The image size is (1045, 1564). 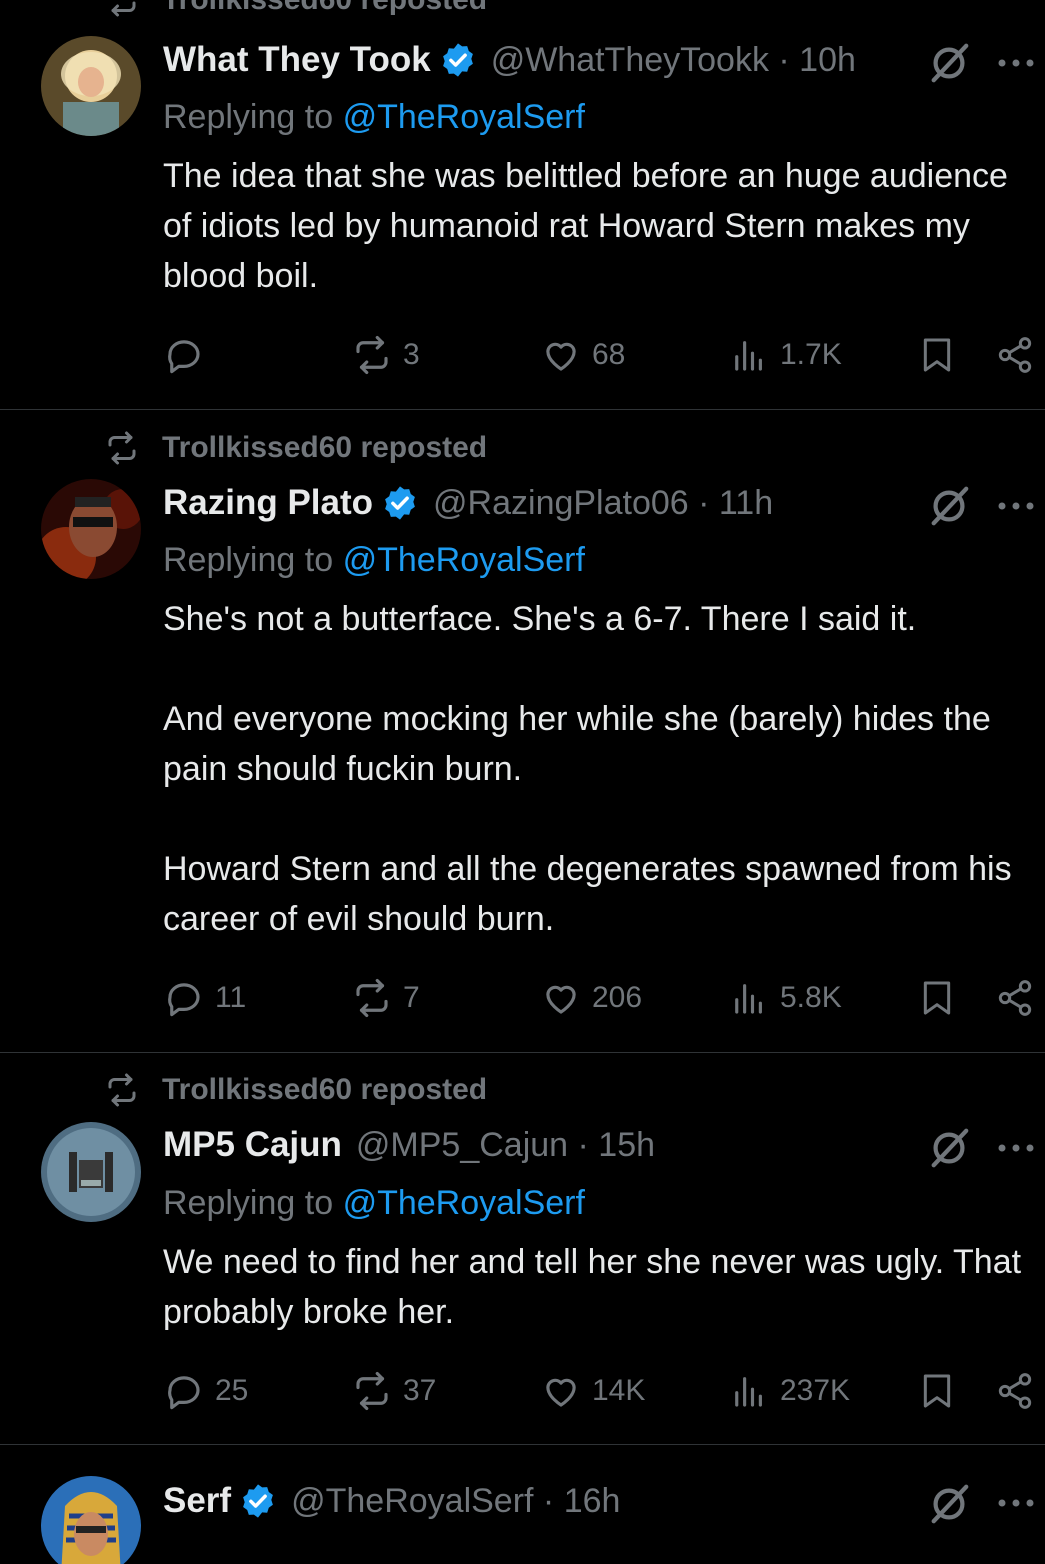 What do you see at coordinates (205, 1391) in the screenshot?
I see `reply-button: 25` at bounding box center [205, 1391].